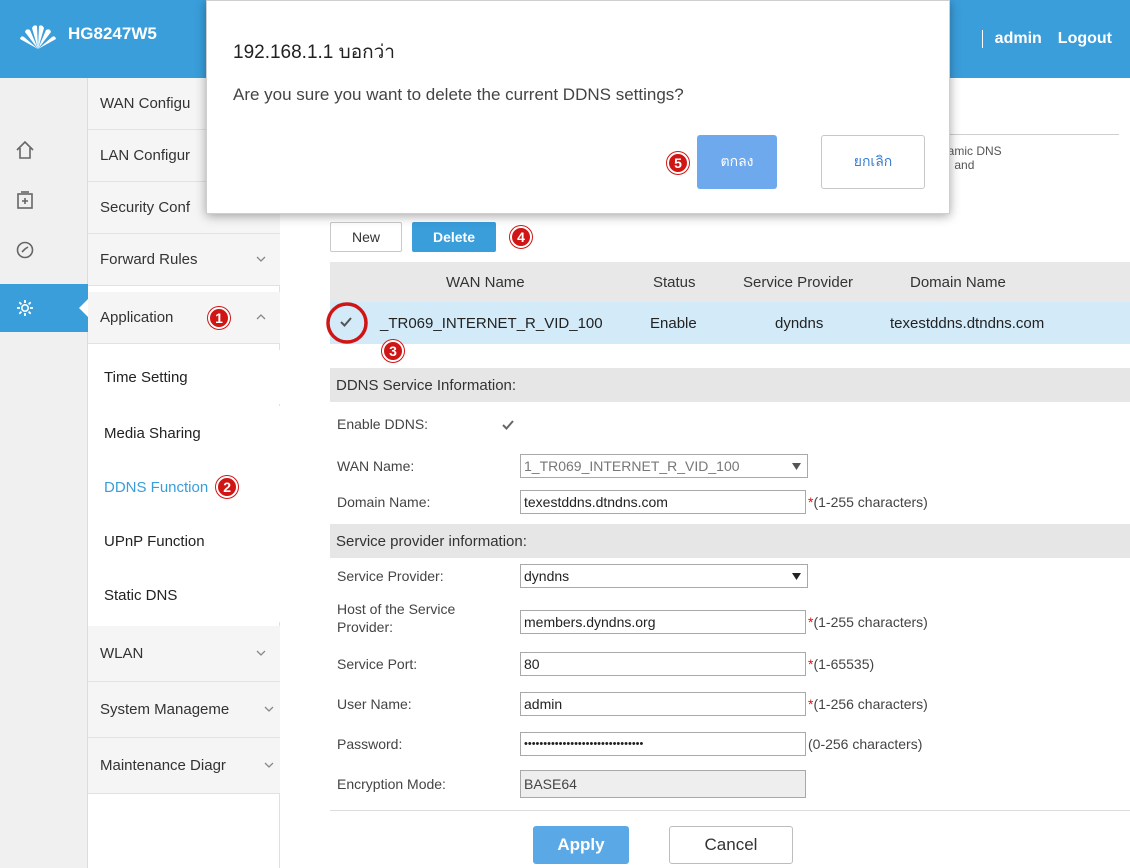 This screenshot has width=1130, height=868. Describe the element at coordinates (663, 622) in the screenshot. I see `host-input: members.dyndns.org` at that location.